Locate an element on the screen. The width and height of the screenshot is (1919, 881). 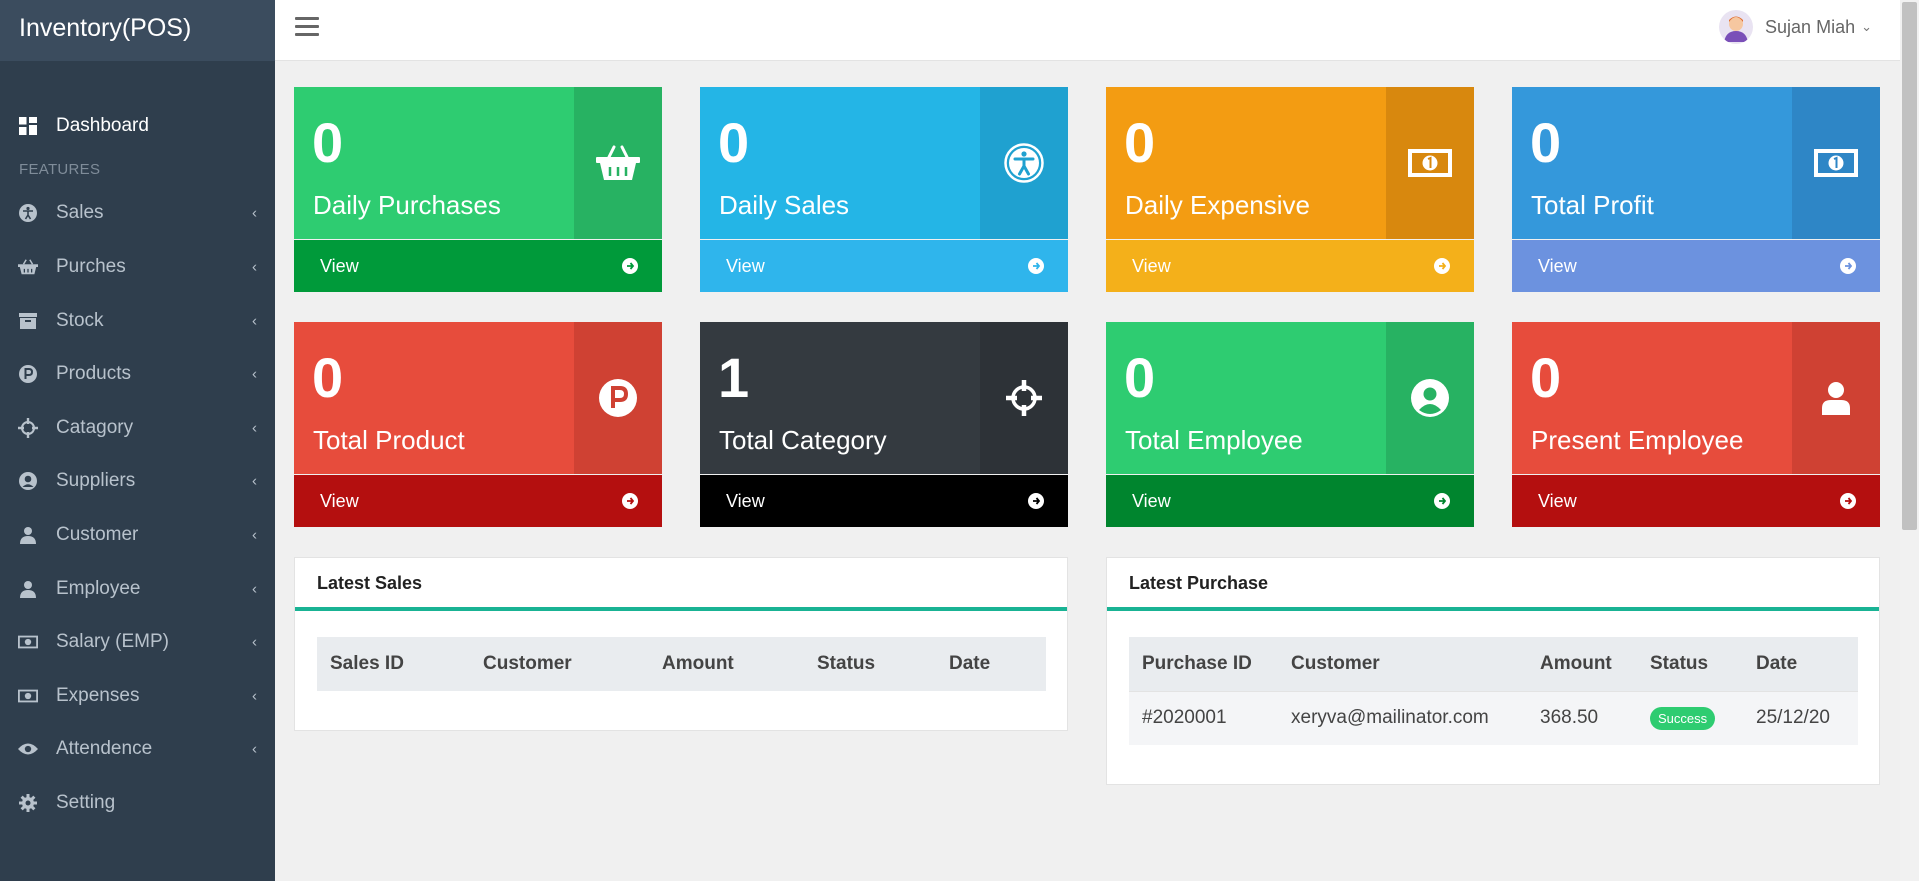
column-header: Sales ID is located at coordinates (393, 664).